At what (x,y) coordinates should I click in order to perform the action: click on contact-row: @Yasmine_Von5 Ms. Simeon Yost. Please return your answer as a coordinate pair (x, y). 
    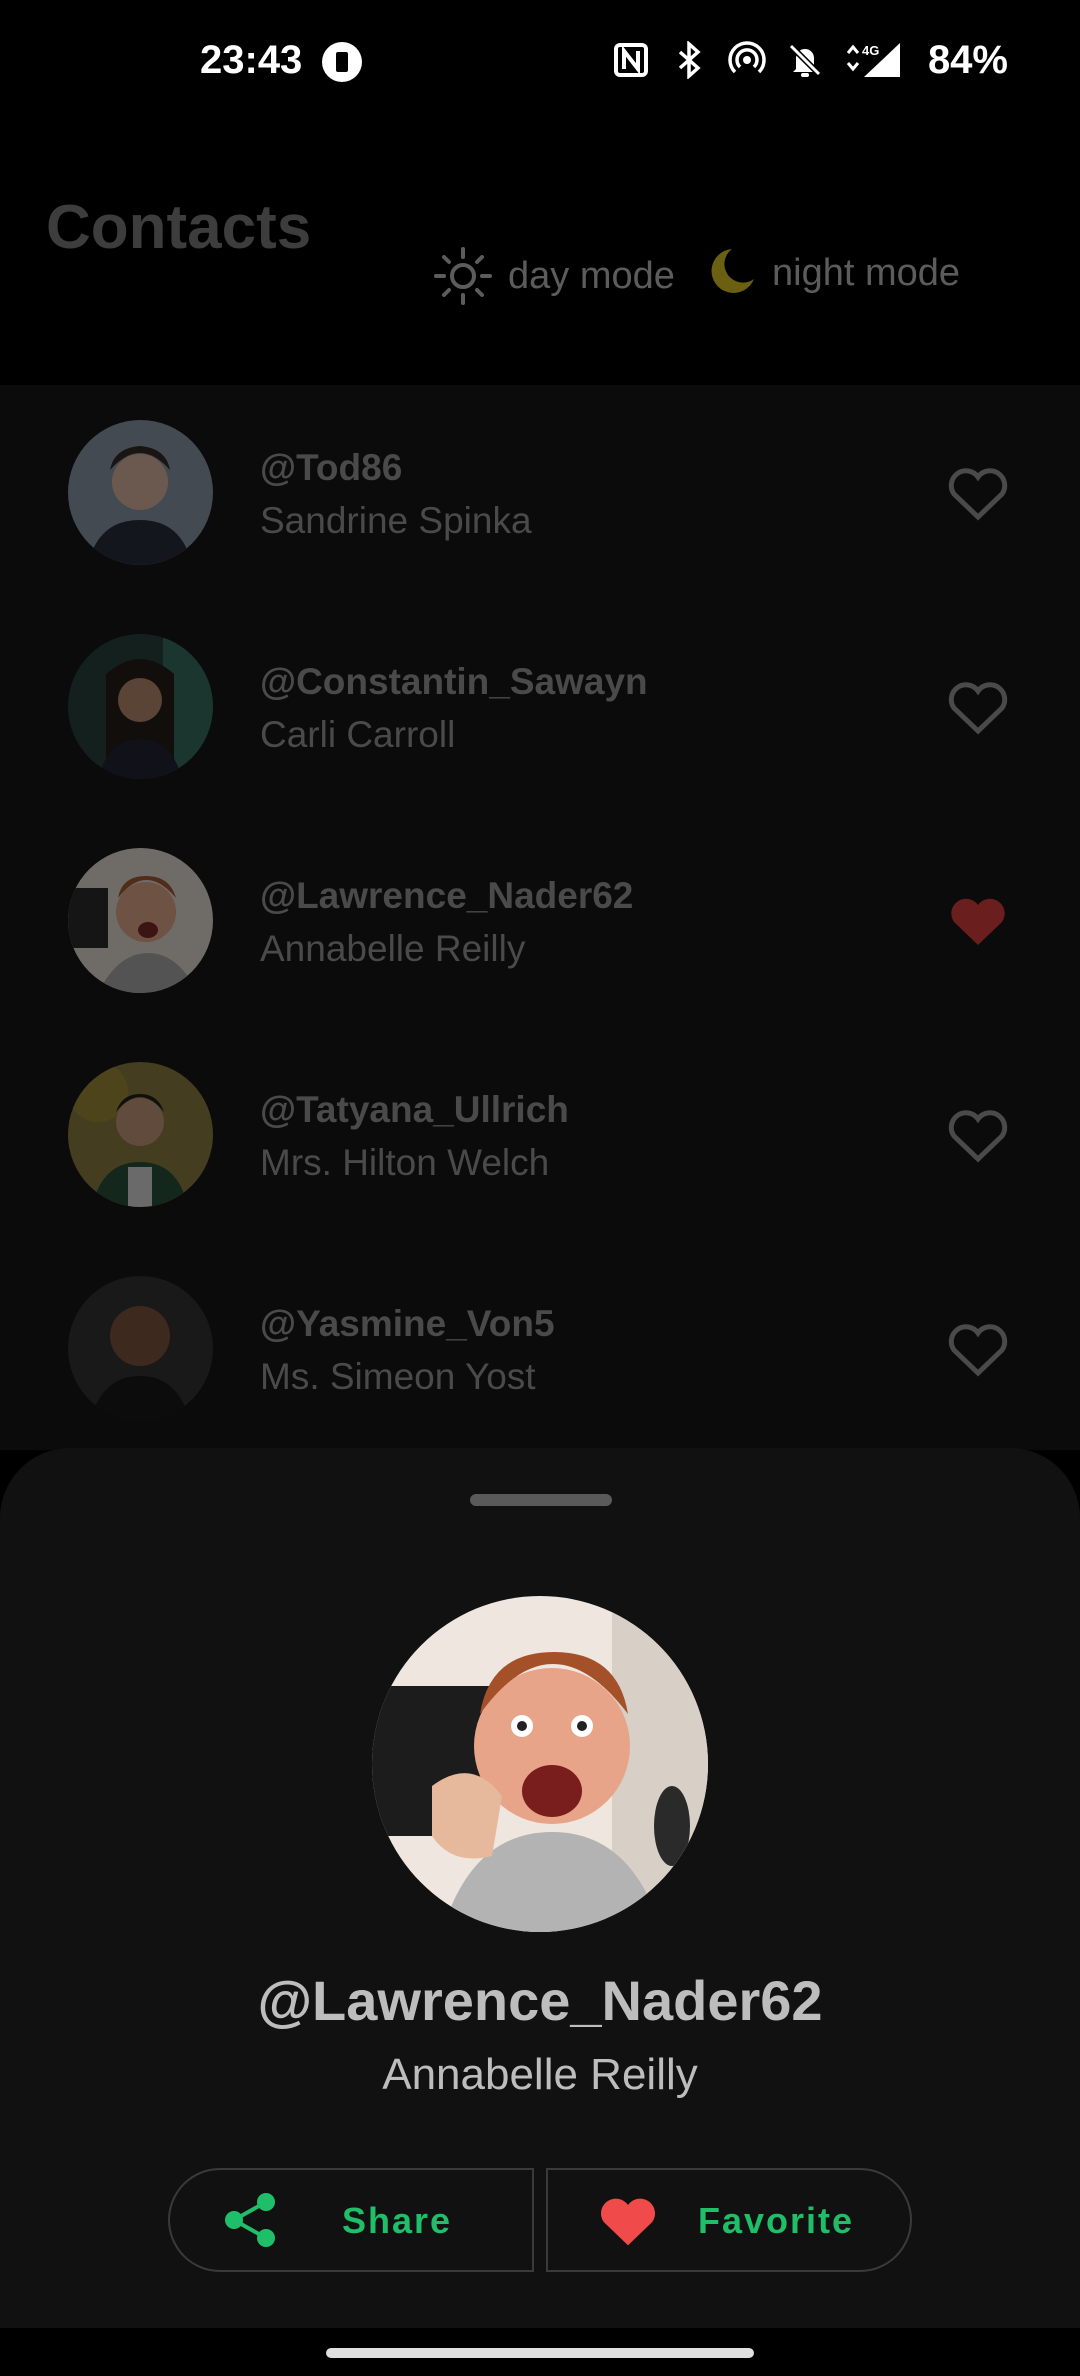
    Looking at the image, I should click on (540, 1348).